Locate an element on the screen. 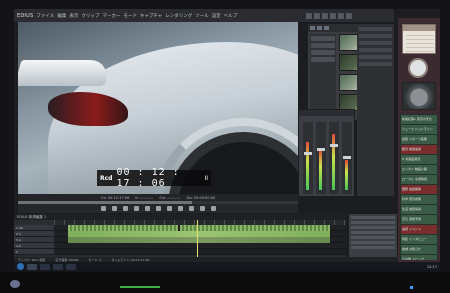  menu-edit: 編集 is located at coordinates (61, 16).